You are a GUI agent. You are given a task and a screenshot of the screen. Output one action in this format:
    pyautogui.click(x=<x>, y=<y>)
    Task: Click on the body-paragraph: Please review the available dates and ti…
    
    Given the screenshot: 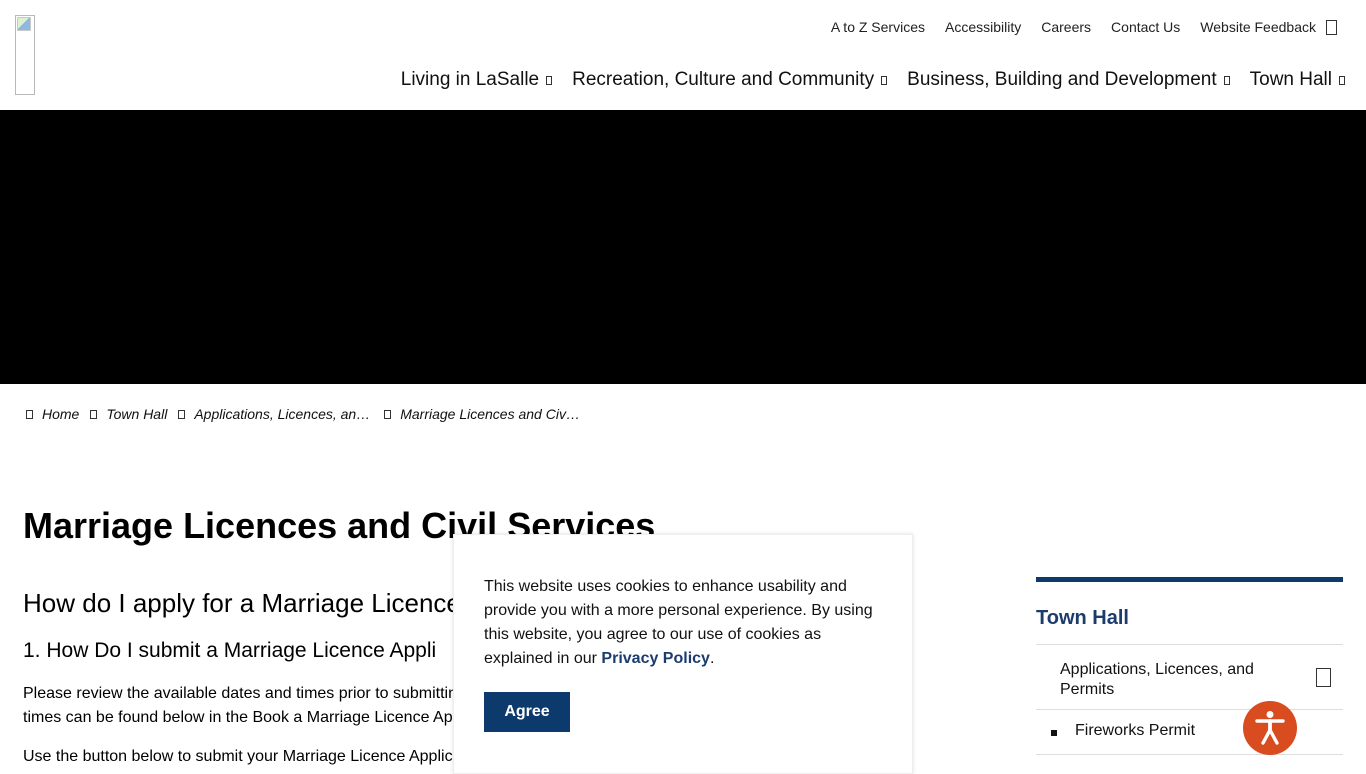 What is the action you would take?
    pyautogui.click(x=240, y=705)
    